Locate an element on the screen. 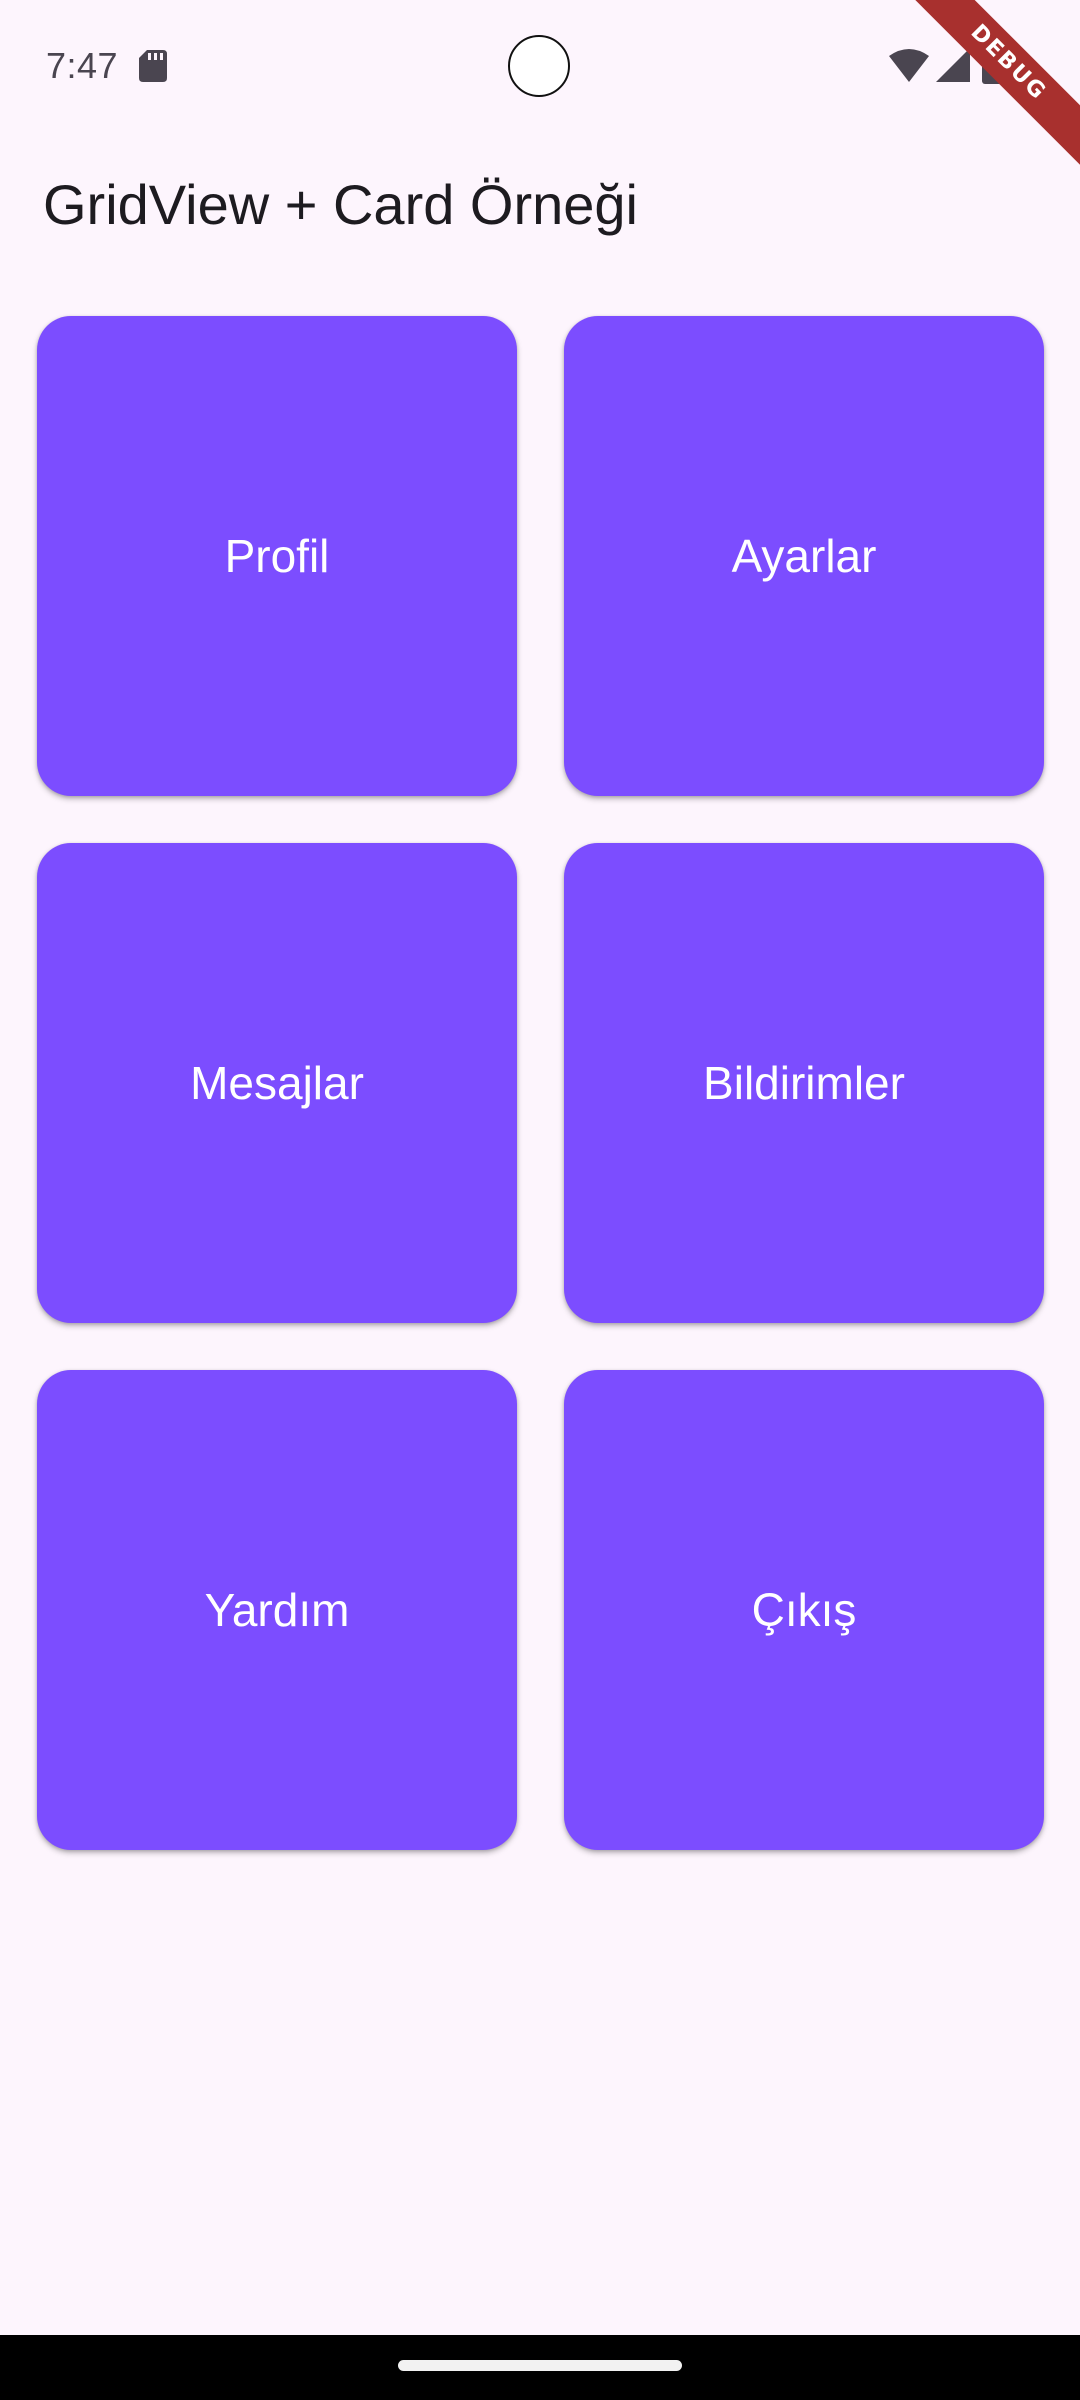 The height and width of the screenshot is (2400, 1080). card-label: Mesajlar is located at coordinates (277, 1083).